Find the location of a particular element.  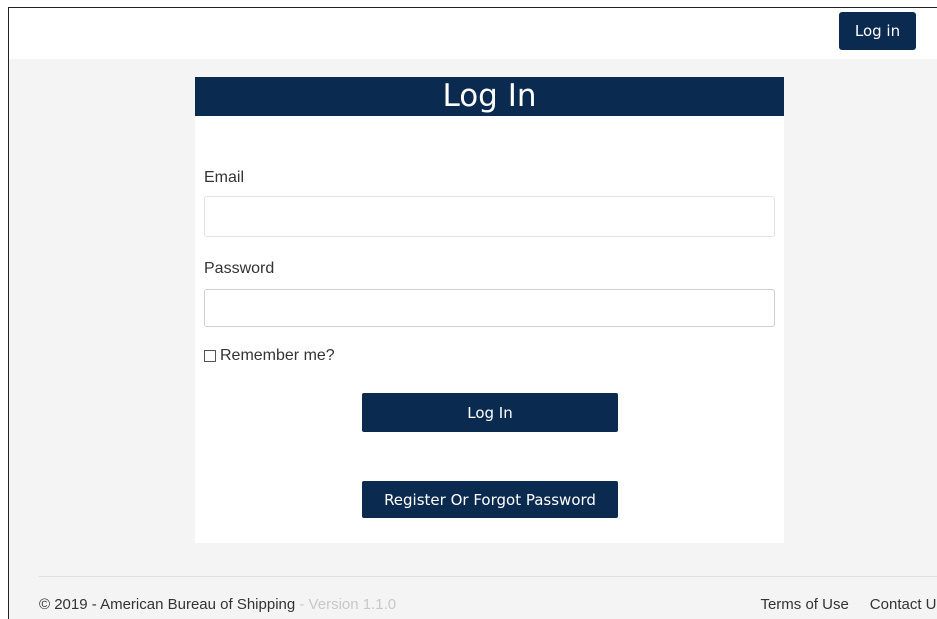

email-label: Email is located at coordinates (224, 177).